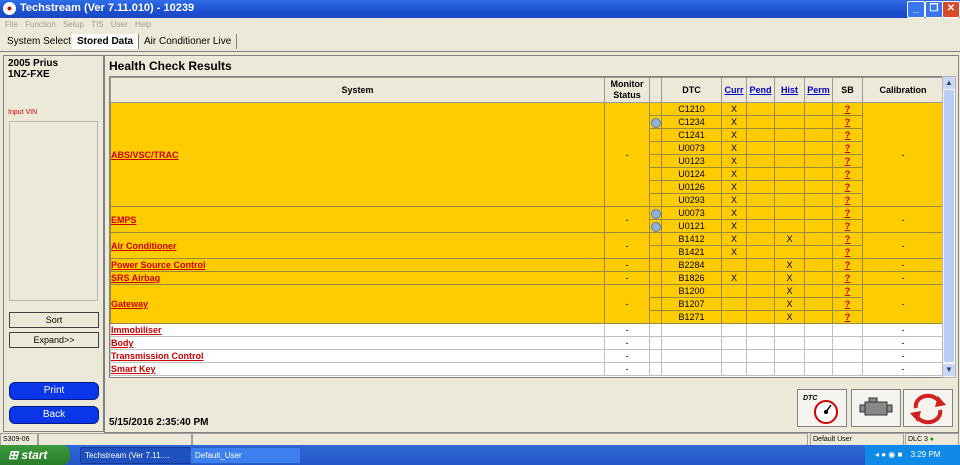  Describe the element at coordinates (119, 24) in the screenshot. I see `menu-user: User` at that location.